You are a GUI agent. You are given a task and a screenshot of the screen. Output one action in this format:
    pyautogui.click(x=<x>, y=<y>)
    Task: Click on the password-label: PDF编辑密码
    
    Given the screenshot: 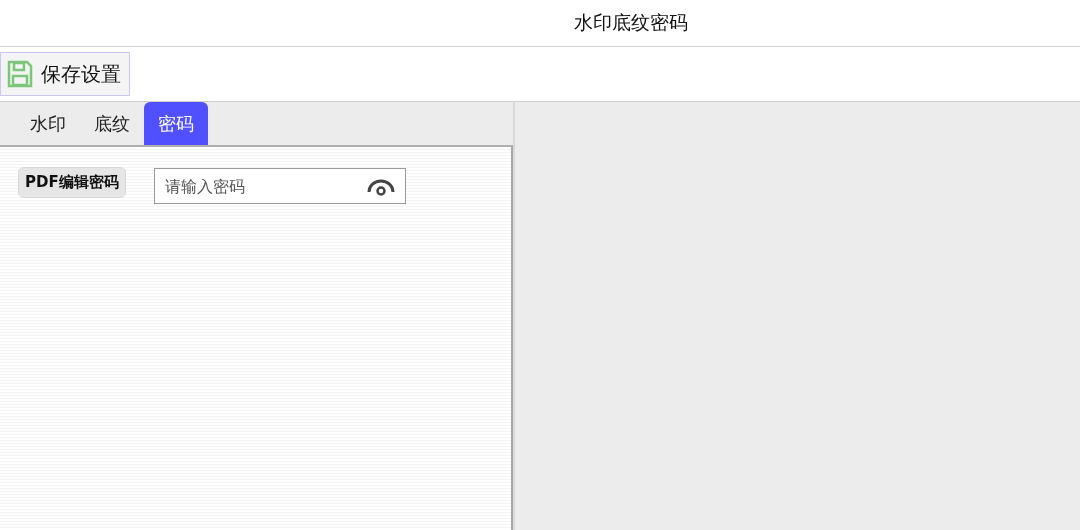 What is the action you would take?
    pyautogui.click(x=72, y=182)
    